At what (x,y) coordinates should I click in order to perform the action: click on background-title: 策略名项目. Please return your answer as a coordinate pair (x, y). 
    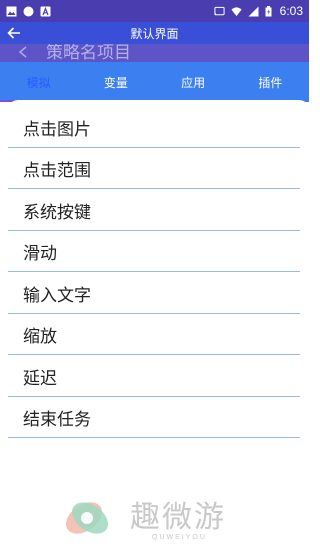
    Looking at the image, I should click on (88, 53).